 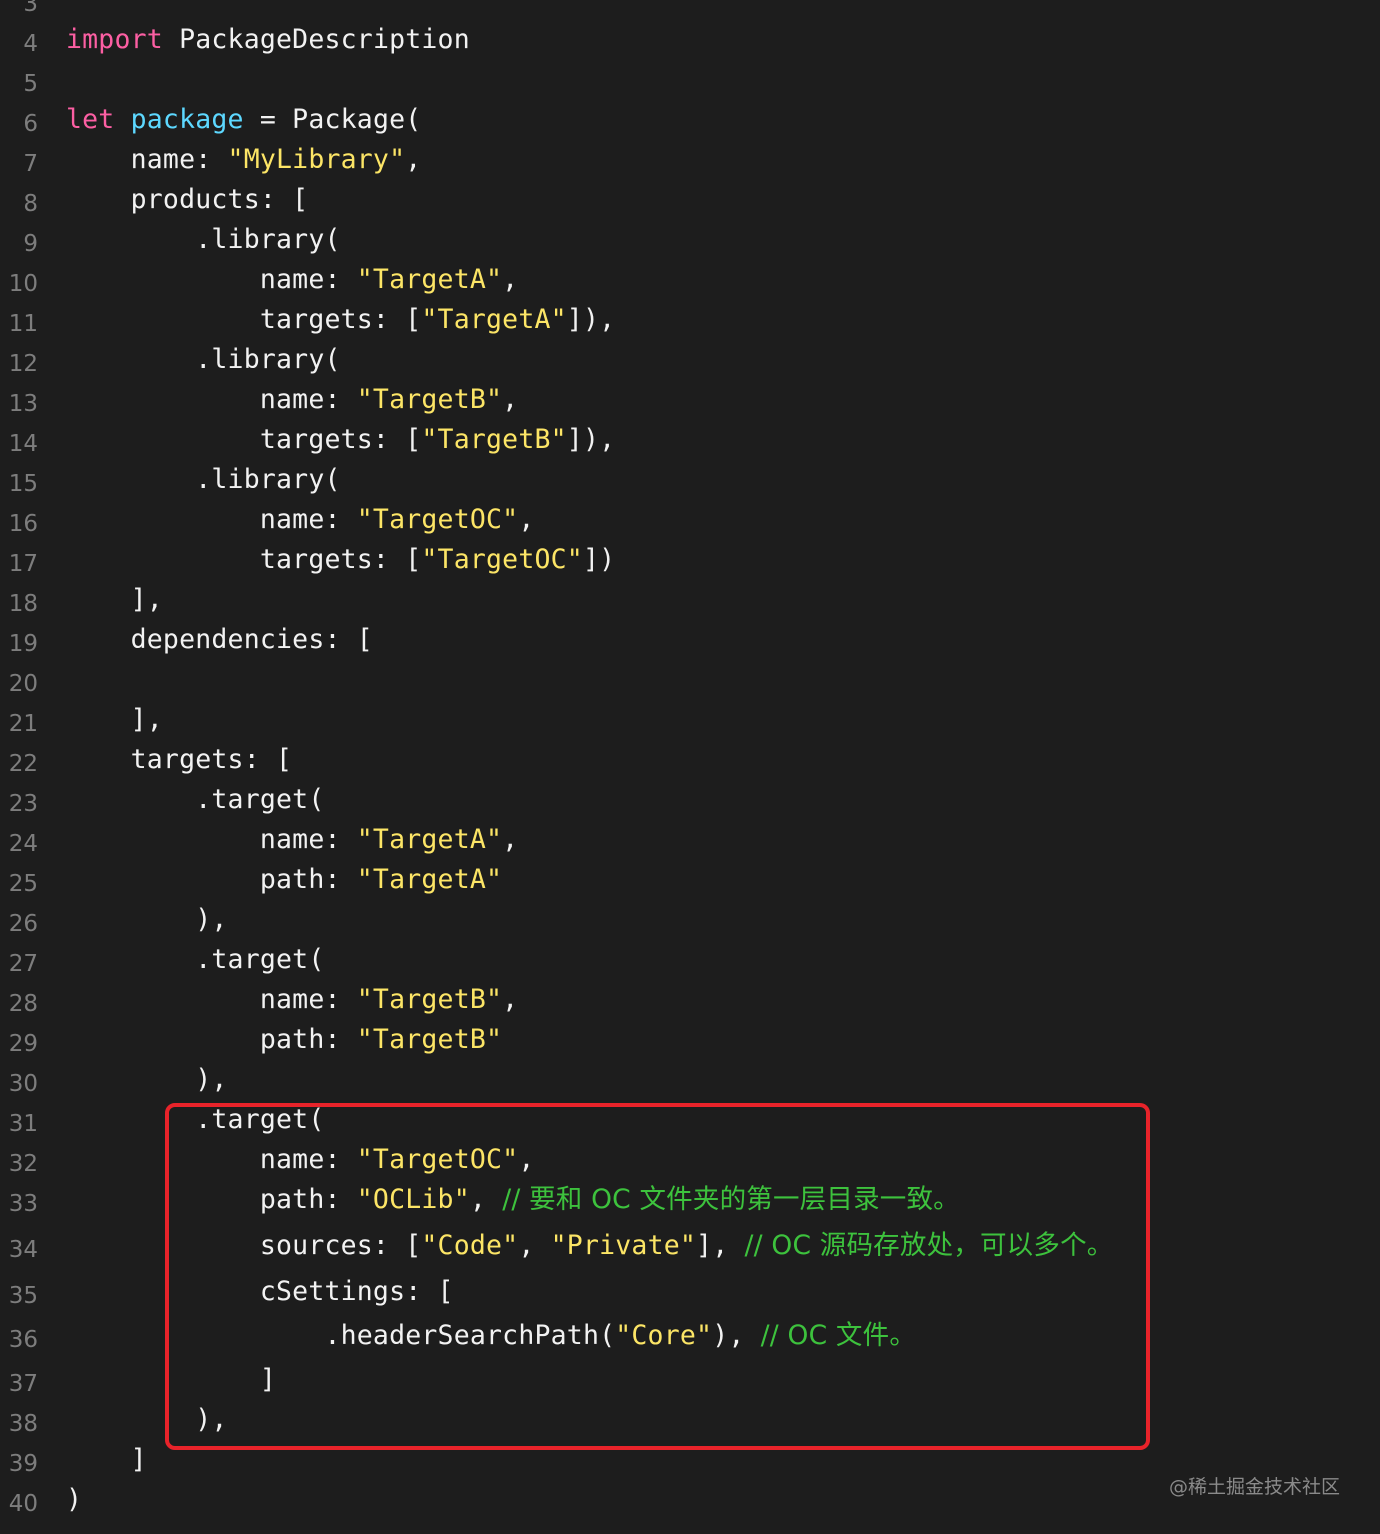 I want to click on code-line: 17 targets: ["TargetOC"]), so click(x=690, y=560).